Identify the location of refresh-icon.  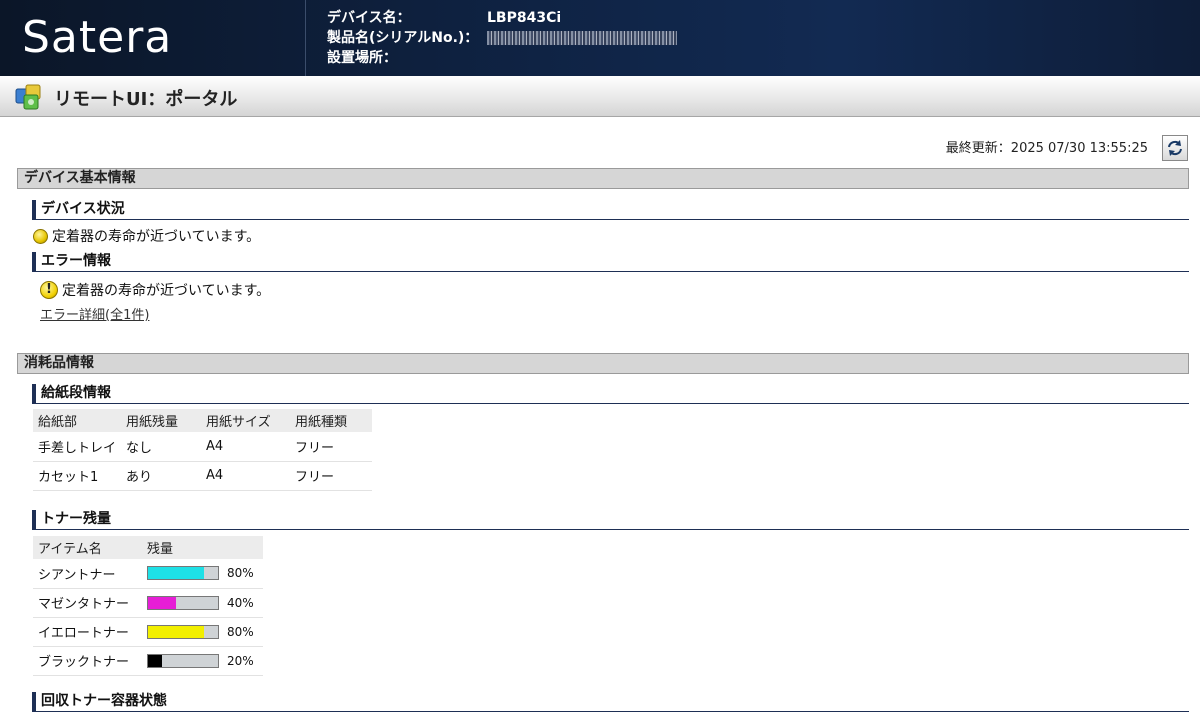
(1175, 148).